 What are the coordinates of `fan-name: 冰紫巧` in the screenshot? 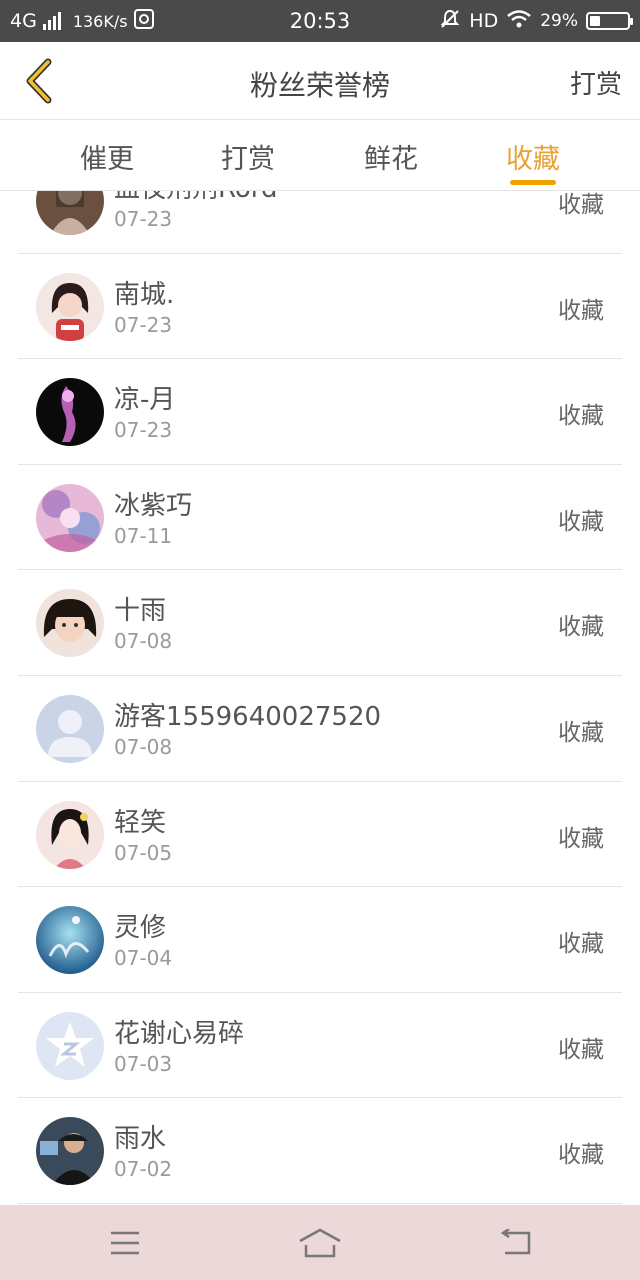 It's located at (153, 505).